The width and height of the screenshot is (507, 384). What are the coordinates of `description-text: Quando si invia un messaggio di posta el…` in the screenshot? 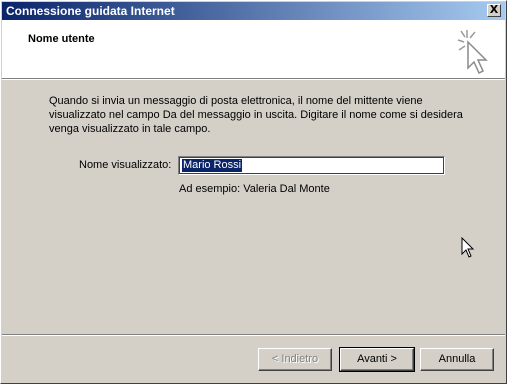 It's located at (256, 115).